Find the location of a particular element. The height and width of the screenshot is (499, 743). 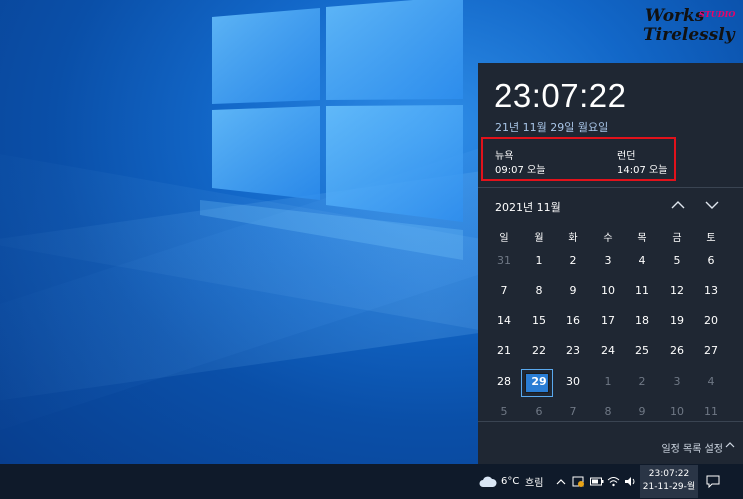

logo-tag: STUDIO is located at coordinates (717, 14).